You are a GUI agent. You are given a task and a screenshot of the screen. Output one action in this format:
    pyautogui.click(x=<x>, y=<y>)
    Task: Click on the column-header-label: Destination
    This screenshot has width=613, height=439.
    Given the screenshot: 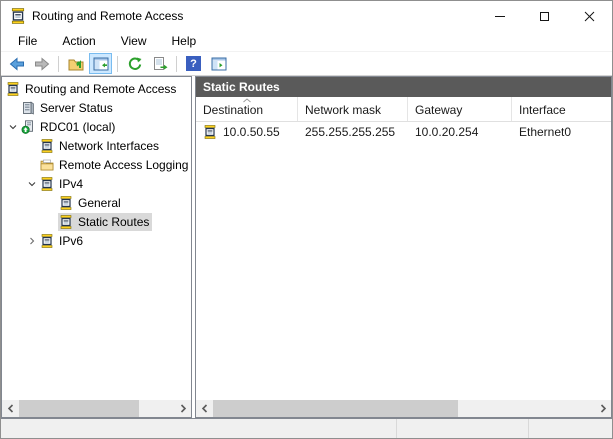 What is the action you would take?
    pyautogui.click(x=233, y=110)
    